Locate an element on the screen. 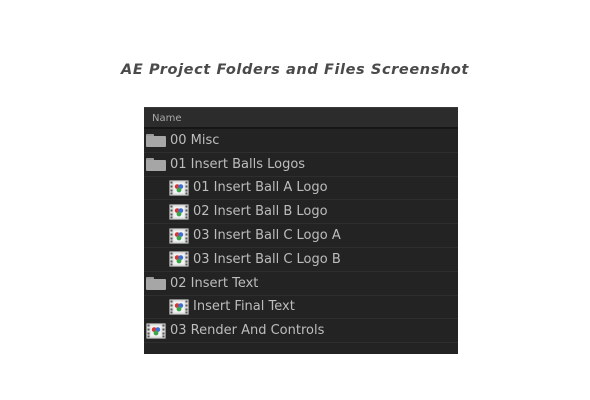 The height and width of the screenshot is (400, 590). project-item-label: 01 Insert Ball A Logo is located at coordinates (260, 188).